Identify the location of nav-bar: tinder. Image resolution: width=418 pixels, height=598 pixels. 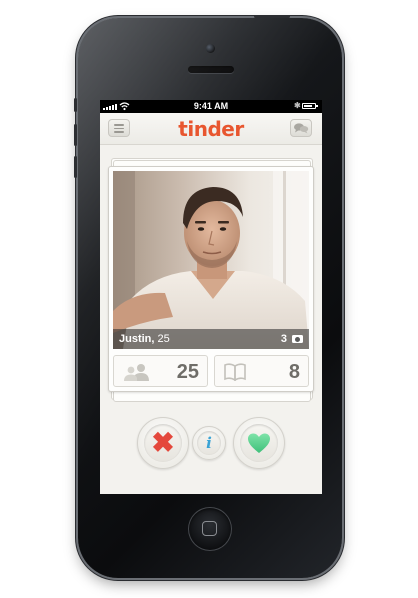
(211, 129).